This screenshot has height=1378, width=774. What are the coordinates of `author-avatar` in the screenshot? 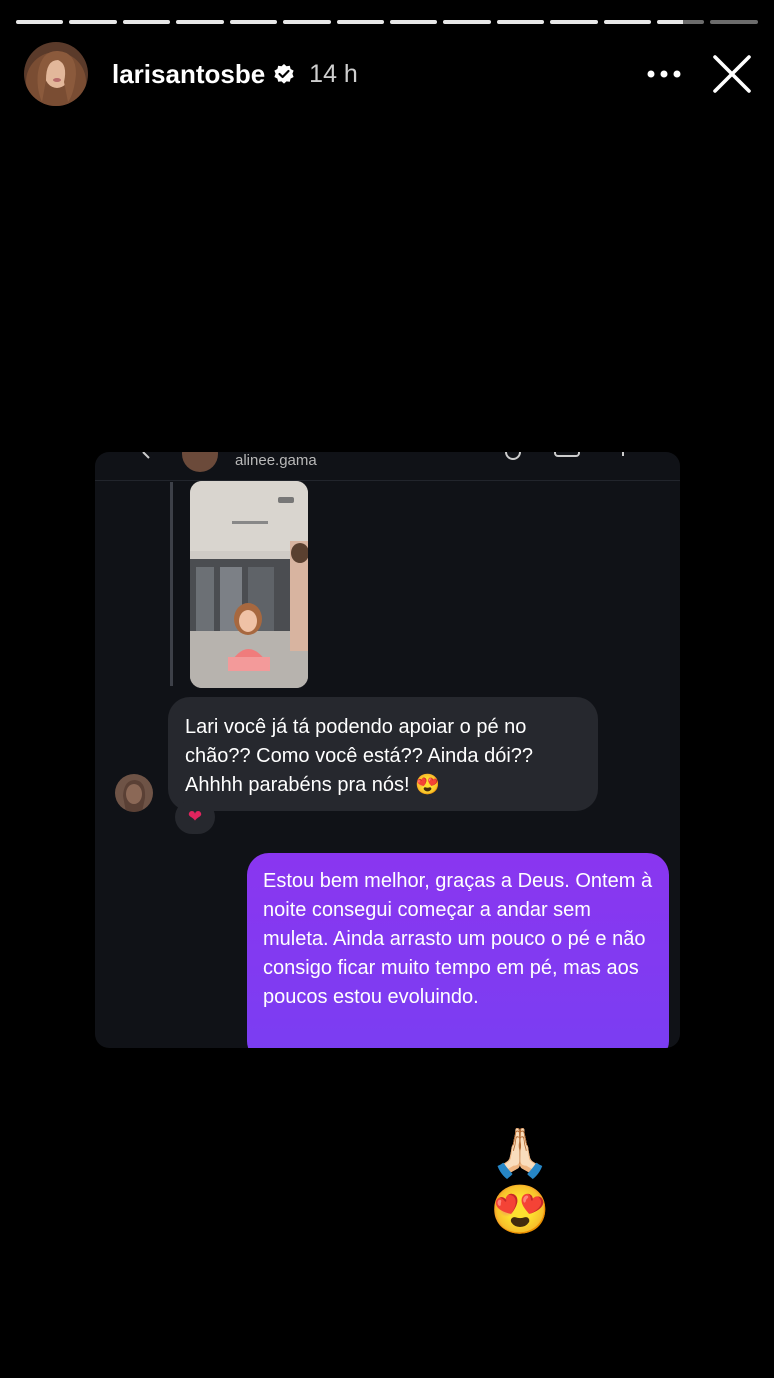 It's located at (56, 74).